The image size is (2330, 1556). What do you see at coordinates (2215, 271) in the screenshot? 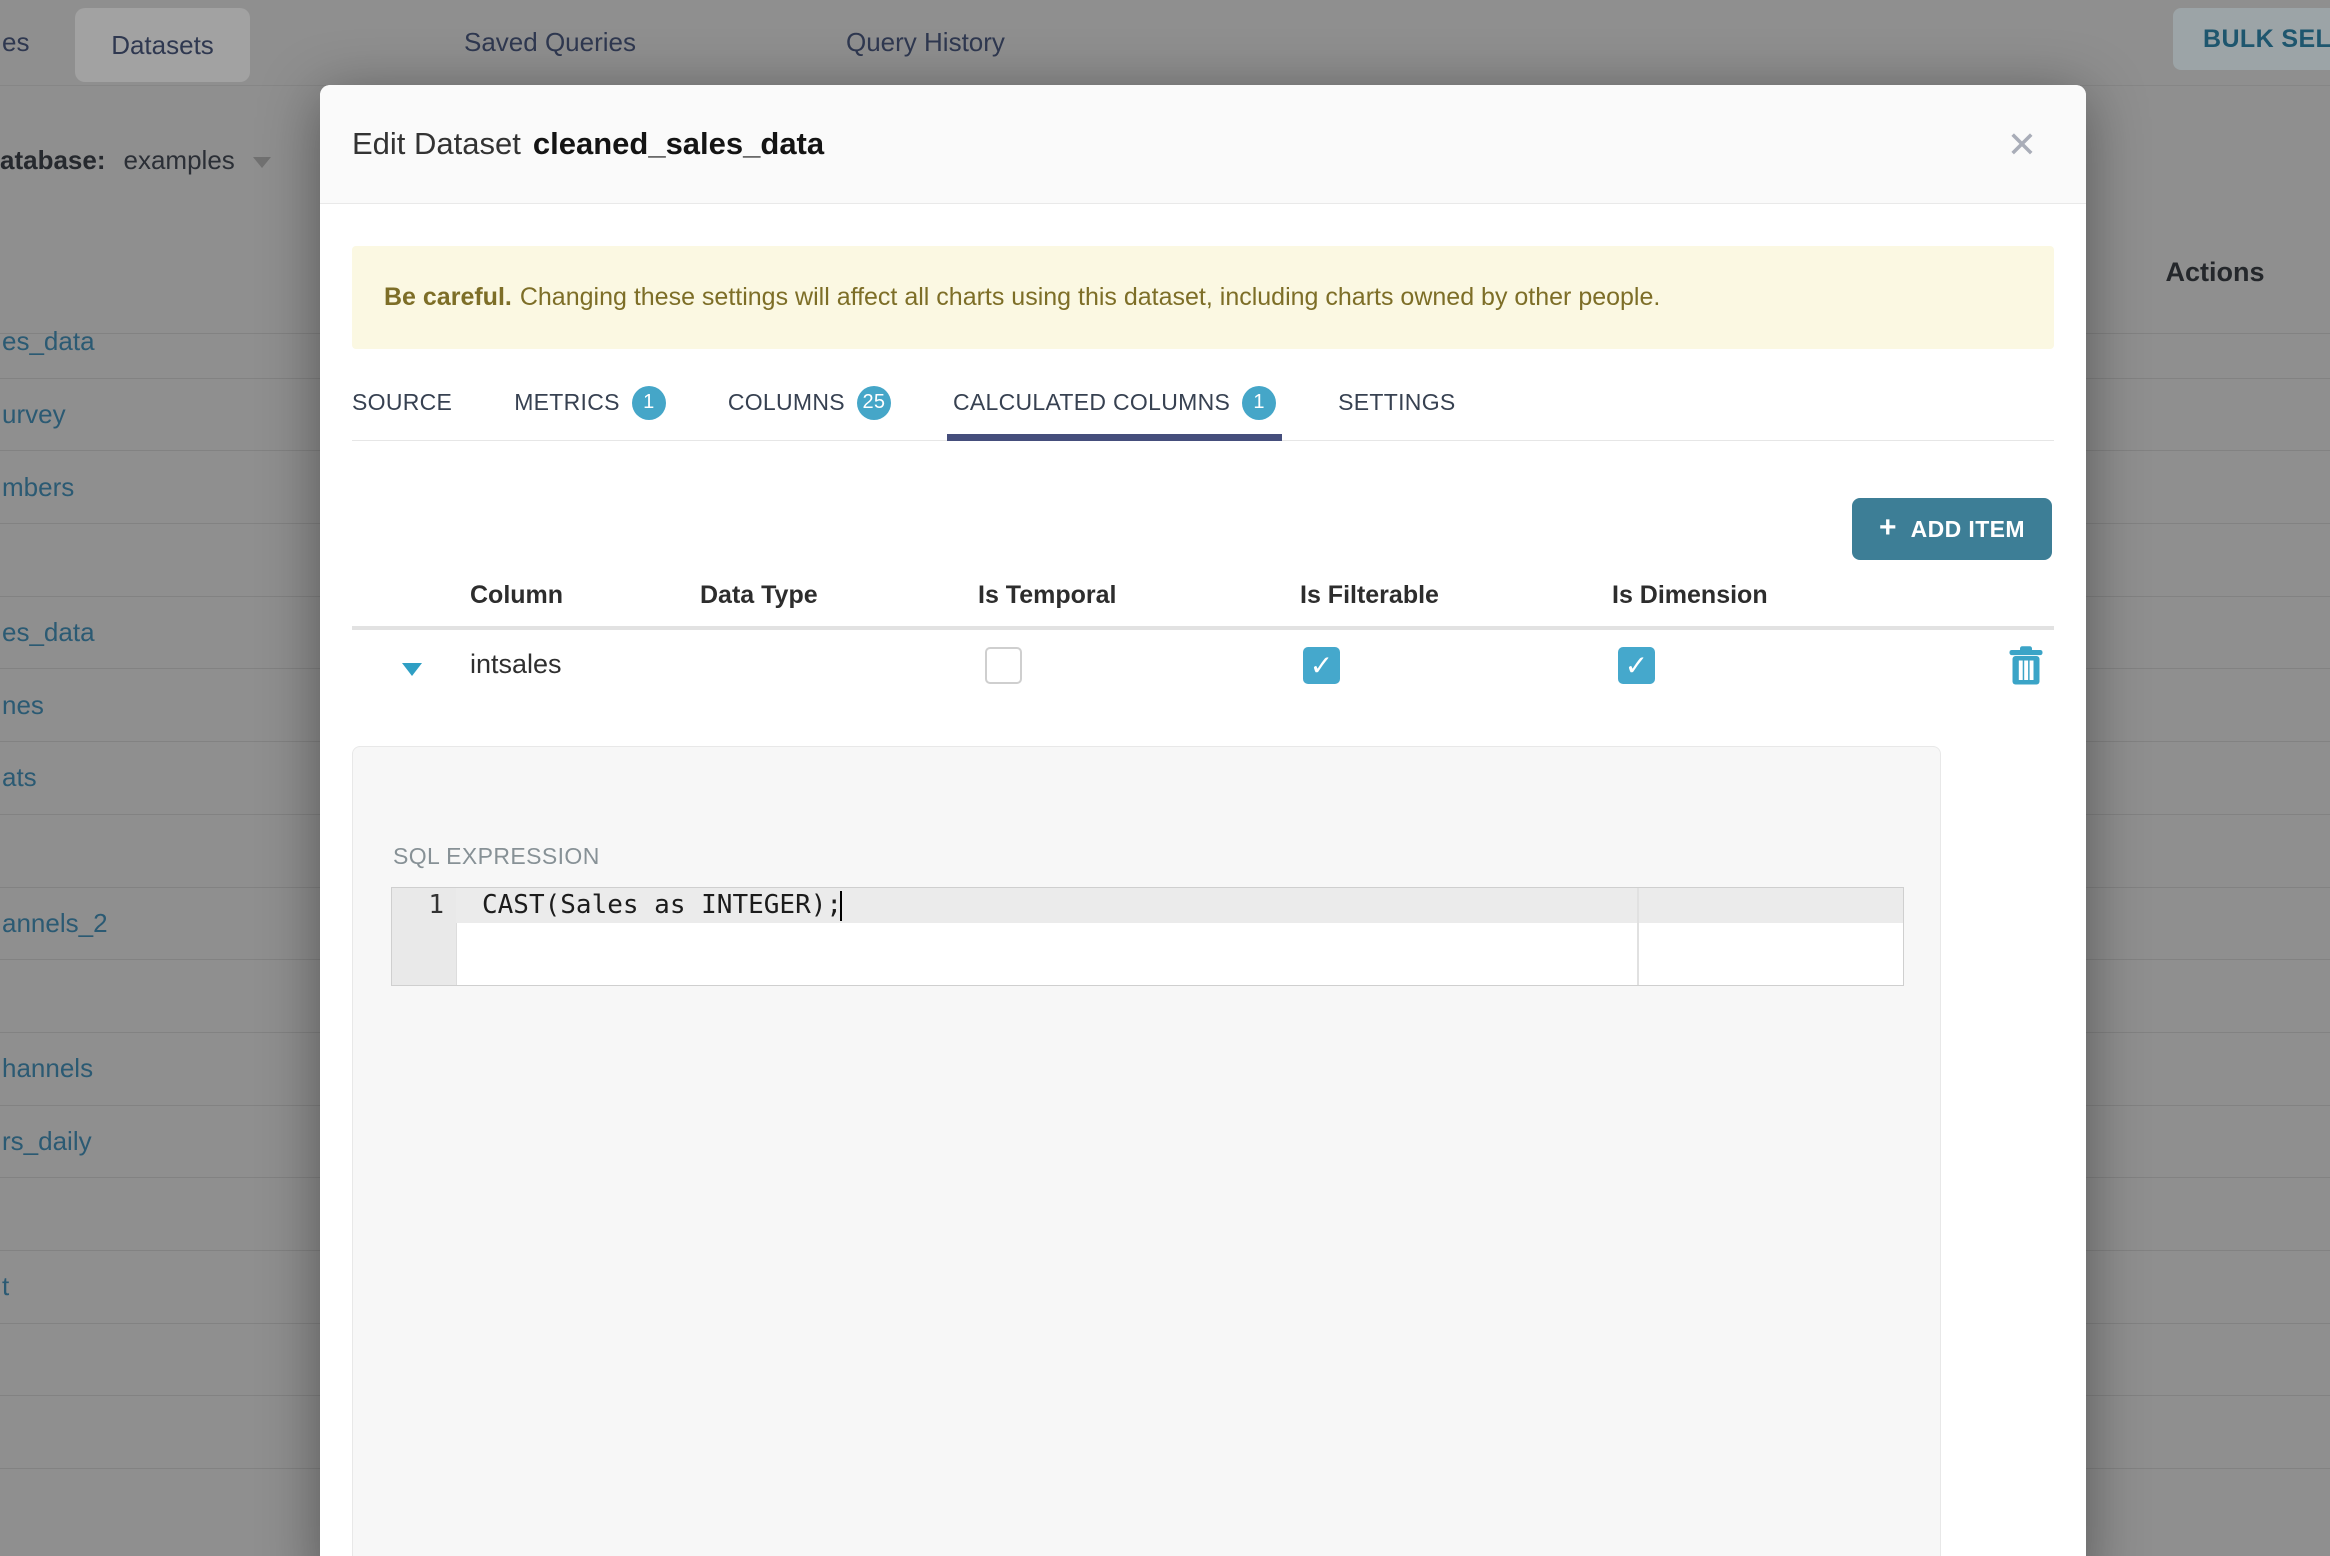
I see `actions-column-header: Actions` at bounding box center [2215, 271].